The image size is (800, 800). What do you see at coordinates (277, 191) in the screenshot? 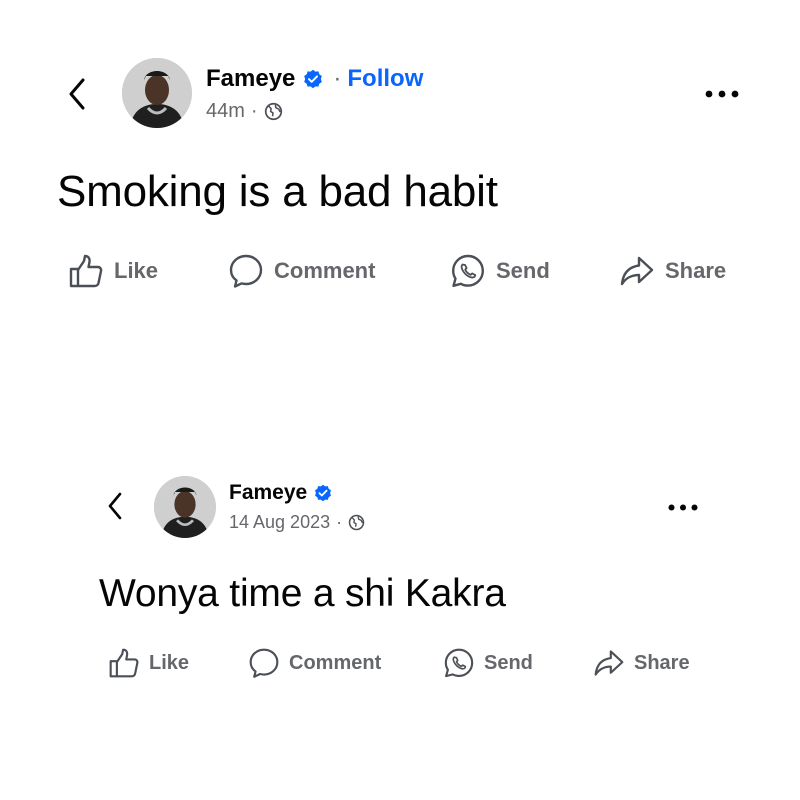
I see `post-text: Smoking is a bad habit` at bounding box center [277, 191].